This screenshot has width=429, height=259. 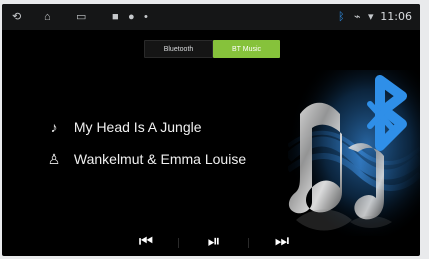 What do you see at coordinates (371, 17) in the screenshot?
I see `signal-icon: ▾` at bounding box center [371, 17].